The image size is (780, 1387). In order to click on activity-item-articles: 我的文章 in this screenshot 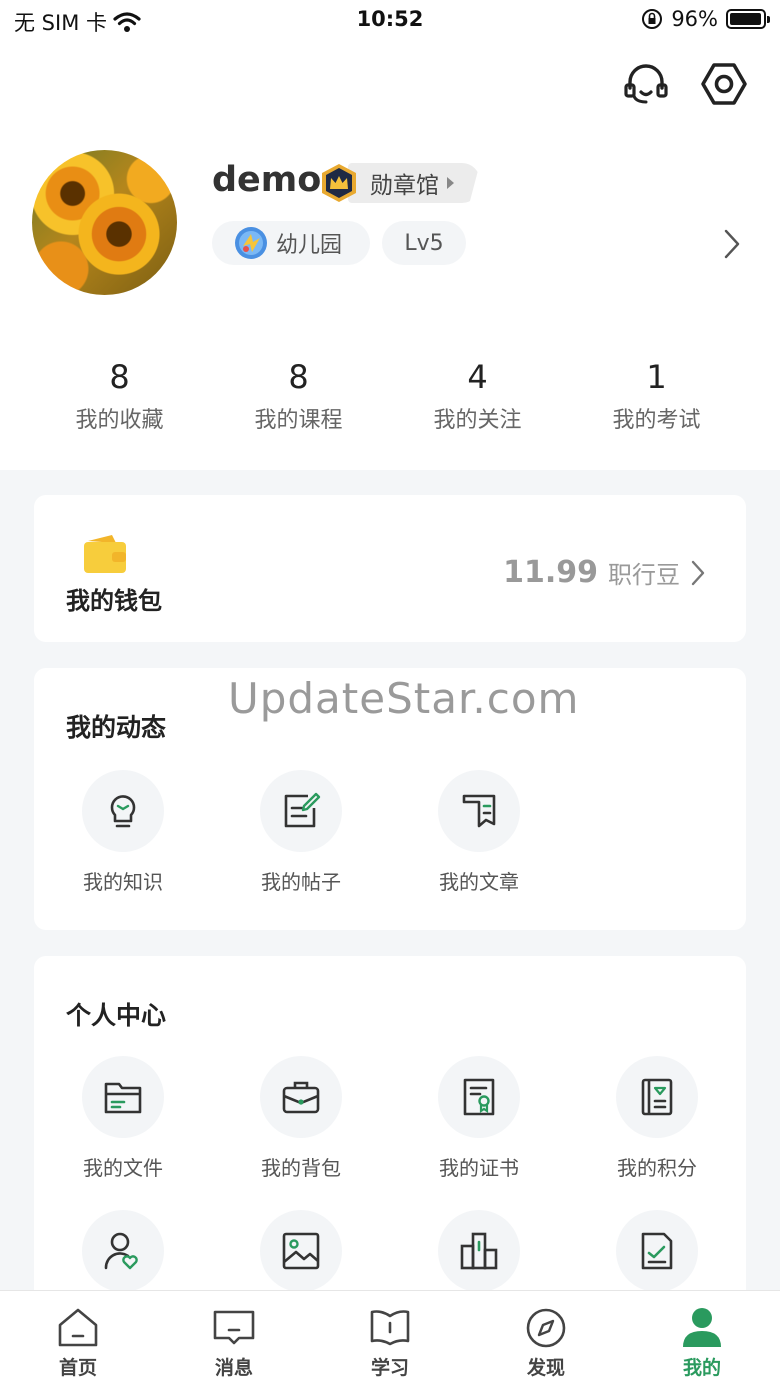, I will do `click(479, 832)`.